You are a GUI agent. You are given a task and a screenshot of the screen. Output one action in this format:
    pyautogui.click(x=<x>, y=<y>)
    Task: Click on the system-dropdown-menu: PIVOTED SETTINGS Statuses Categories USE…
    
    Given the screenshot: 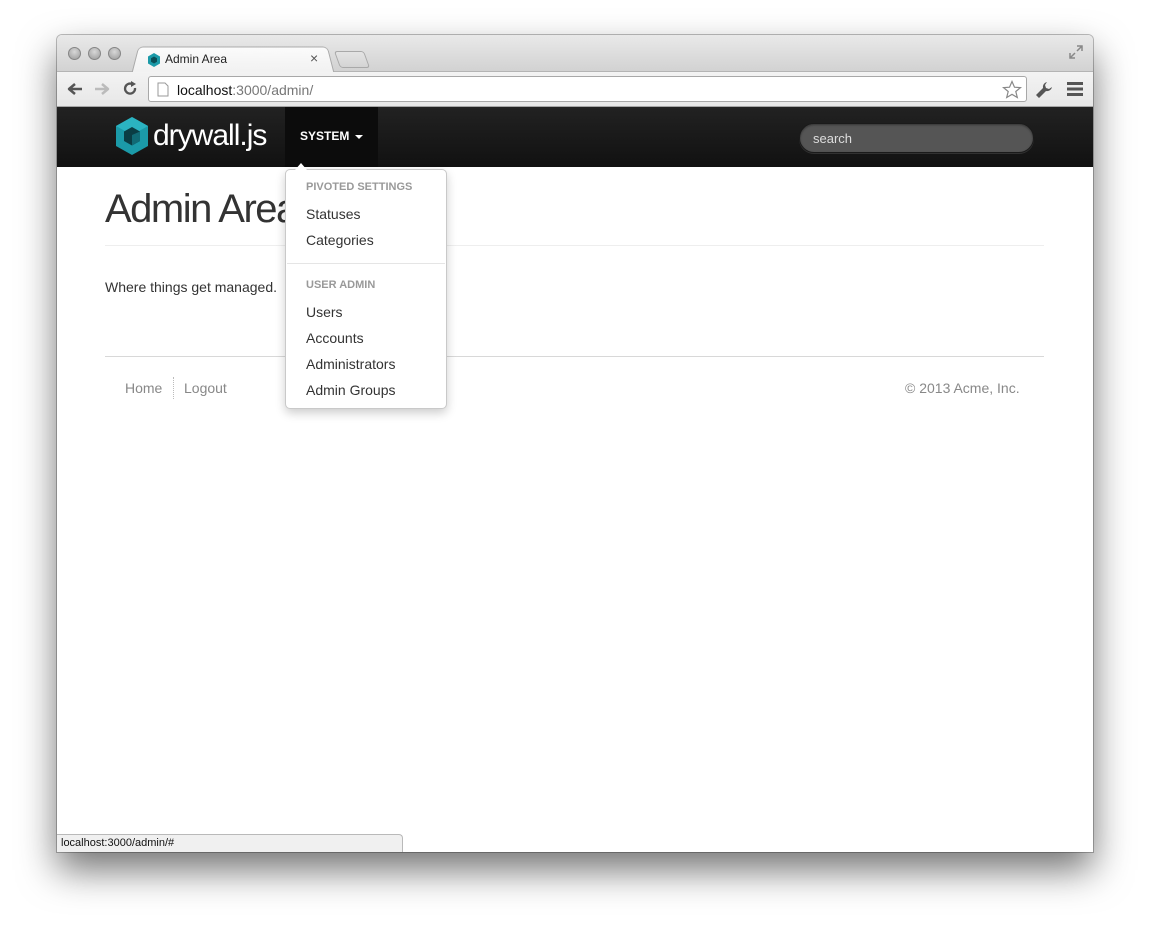 What is the action you would take?
    pyautogui.click(x=366, y=286)
    